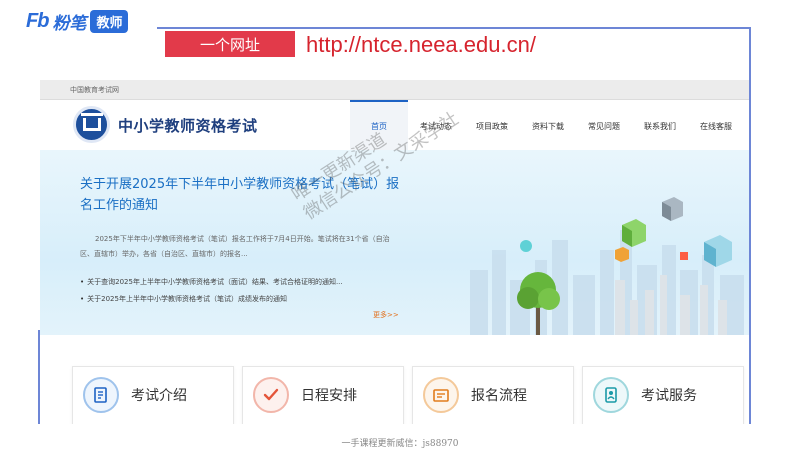 The width and height of the screenshot is (800, 450). I want to click on site-topbar: 中国教育考试网, so click(394, 90).